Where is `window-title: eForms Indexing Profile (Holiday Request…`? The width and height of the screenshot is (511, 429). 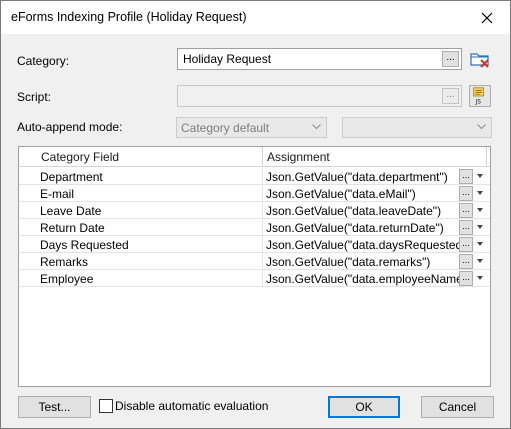
window-title: eForms Indexing Profile (Holiday Request… is located at coordinates (129, 17).